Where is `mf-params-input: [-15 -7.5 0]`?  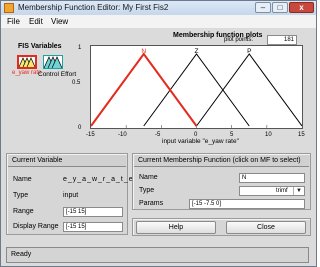 mf-params-input: [-15 -7.5 0] is located at coordinates (247, 204).